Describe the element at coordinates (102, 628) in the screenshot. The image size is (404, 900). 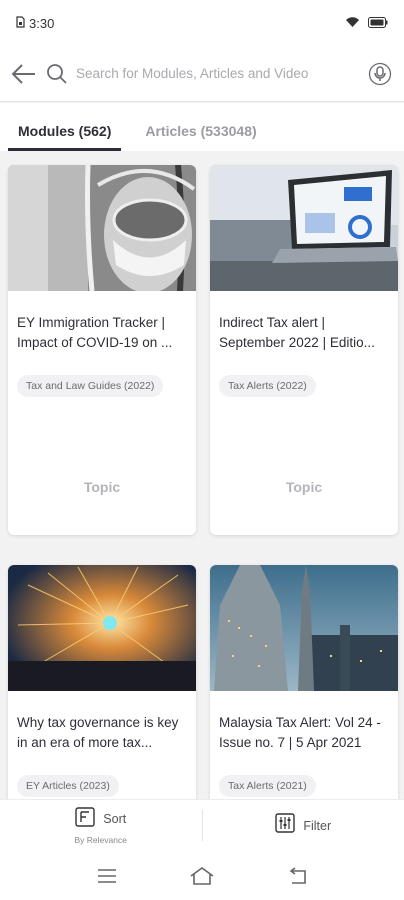
I see `light-painting-photo` at that location.